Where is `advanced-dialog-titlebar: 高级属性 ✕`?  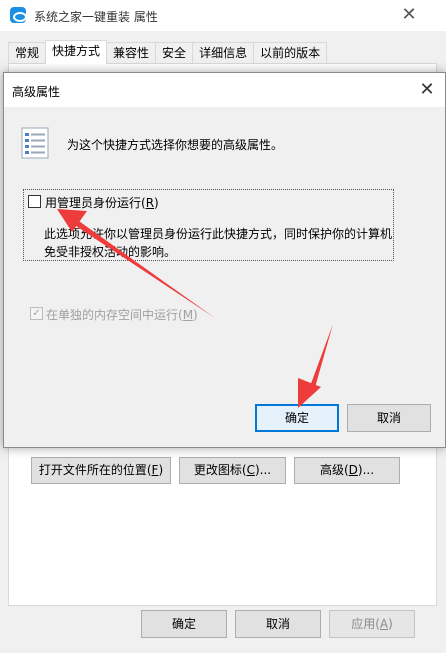 advanced-dialog-titlebar: 高级属性 ✕ is located at coordinates (224, 90).